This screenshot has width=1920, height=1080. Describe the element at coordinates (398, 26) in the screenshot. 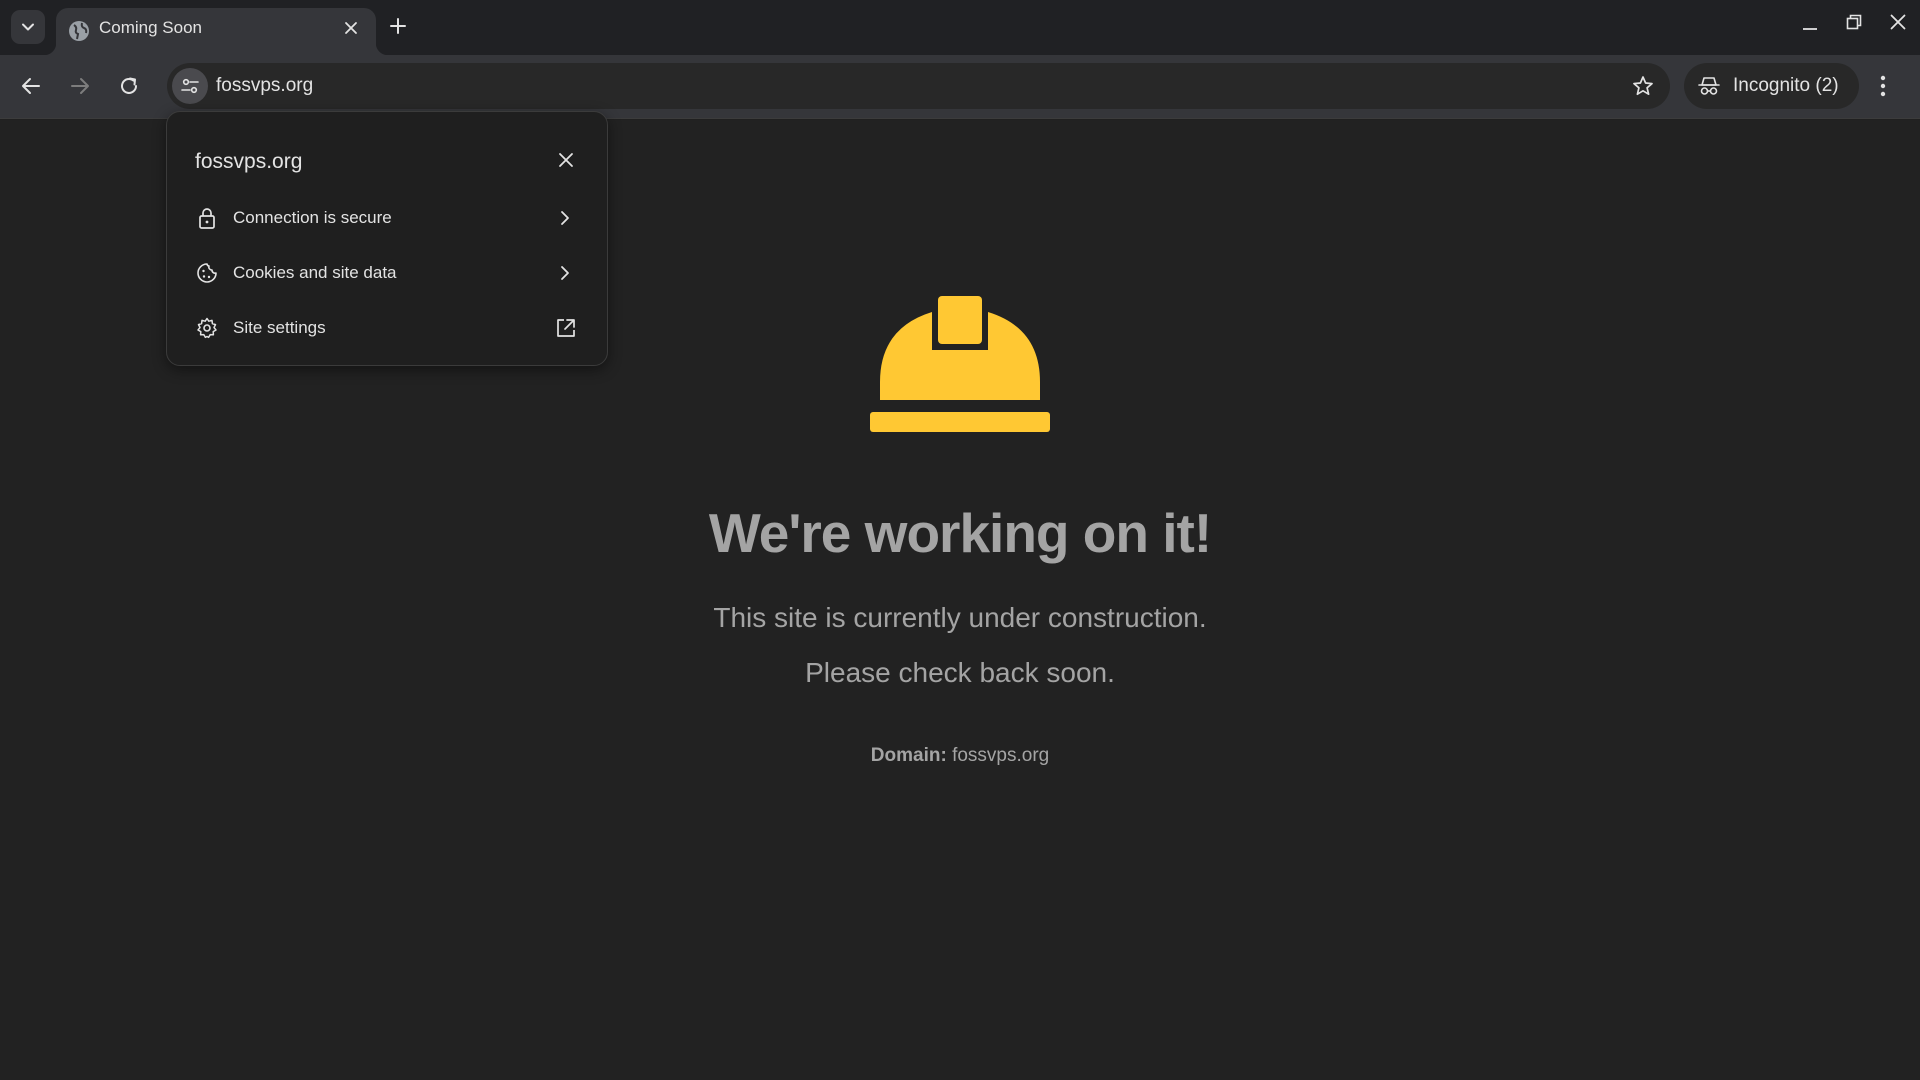

I see `new-tab-plus-icon` at that location.